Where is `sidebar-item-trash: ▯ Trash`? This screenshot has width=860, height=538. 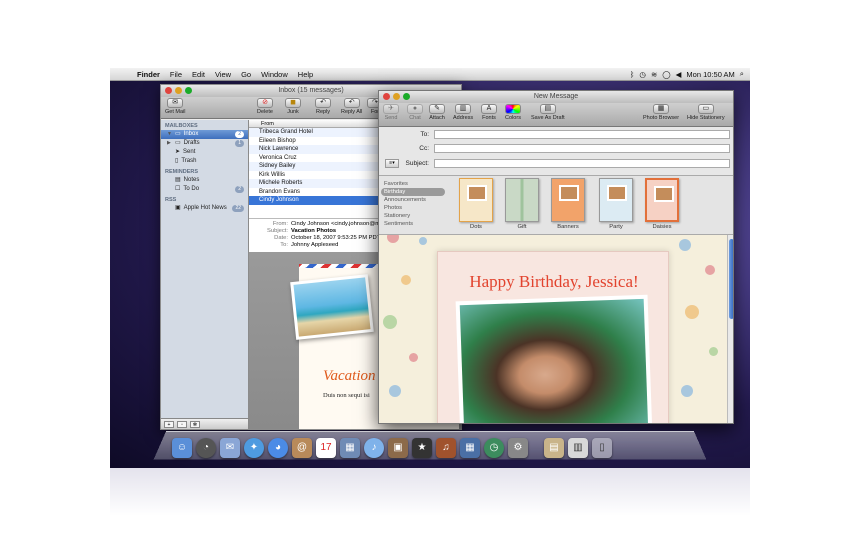
sidebar-item-trash: ▯ Trash is located at coordinates (204, 161).